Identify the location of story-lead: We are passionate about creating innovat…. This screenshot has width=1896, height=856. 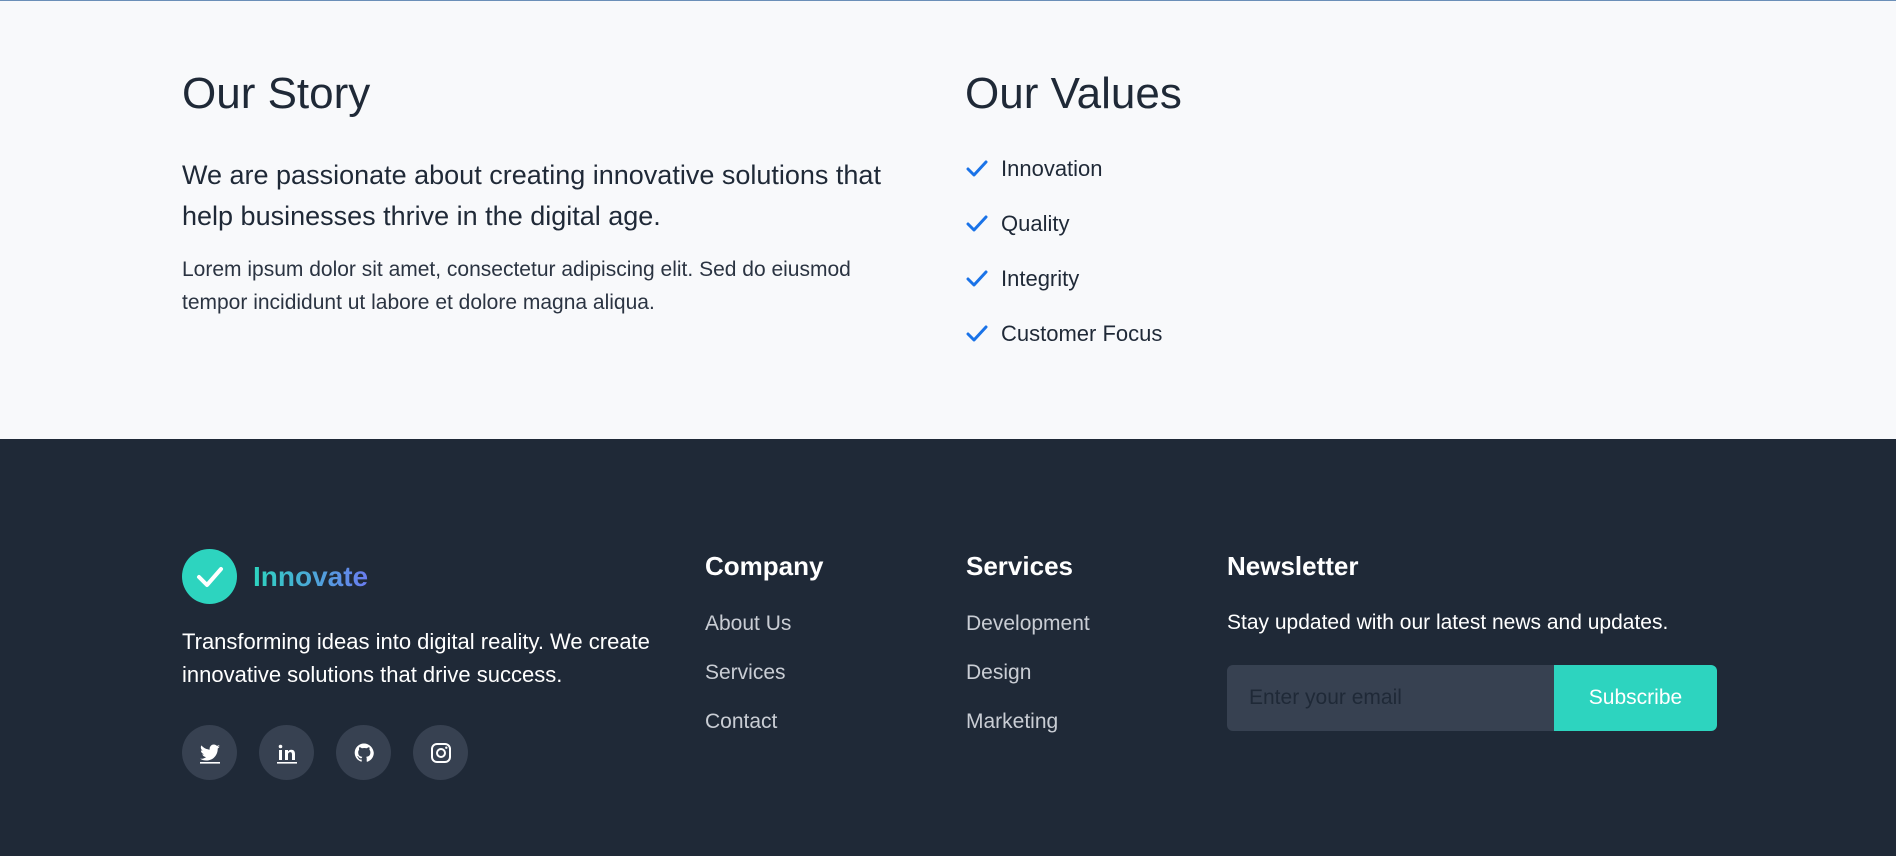
(531, 195).